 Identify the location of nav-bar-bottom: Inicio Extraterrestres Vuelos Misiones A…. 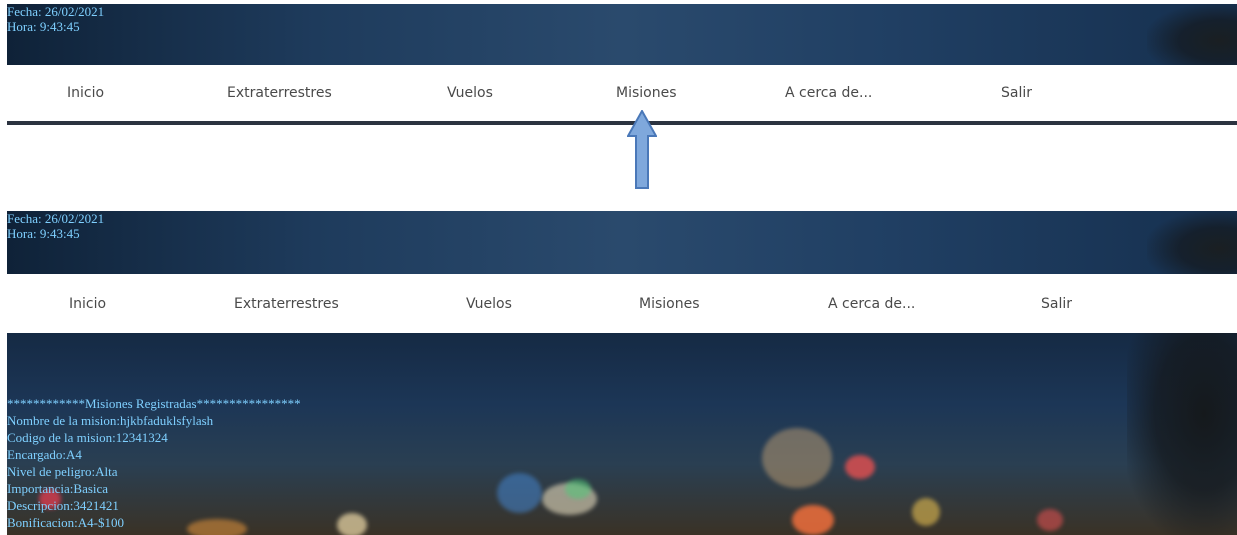
(622, 303).